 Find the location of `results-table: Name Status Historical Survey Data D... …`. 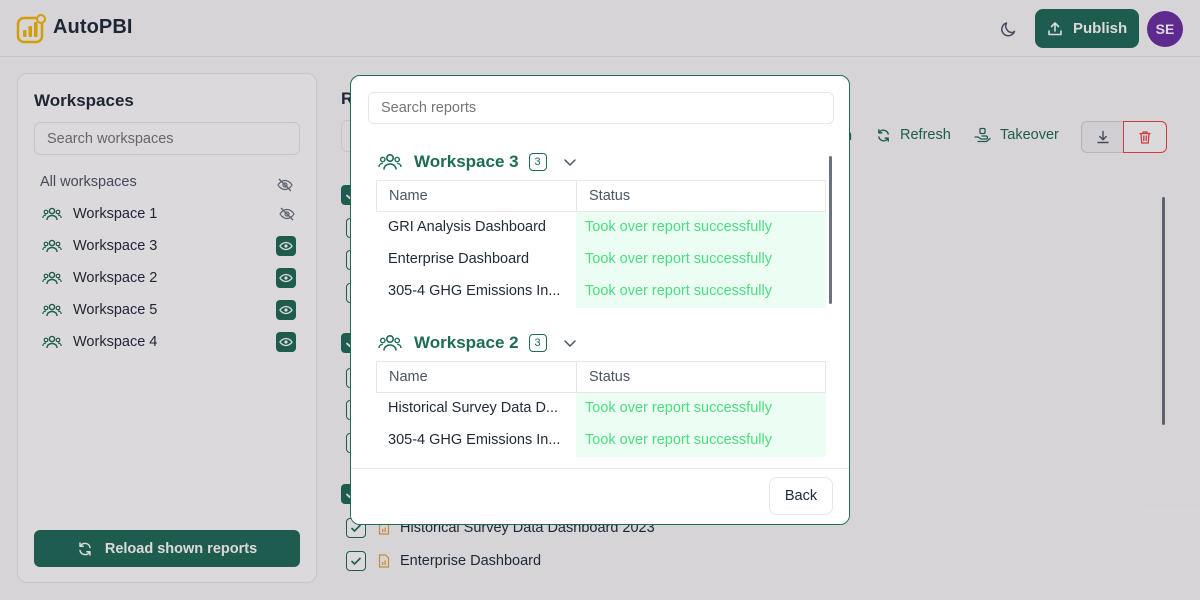

results-table: Name Status Historical Survey Data D... … is located at coordinates (601, 409).